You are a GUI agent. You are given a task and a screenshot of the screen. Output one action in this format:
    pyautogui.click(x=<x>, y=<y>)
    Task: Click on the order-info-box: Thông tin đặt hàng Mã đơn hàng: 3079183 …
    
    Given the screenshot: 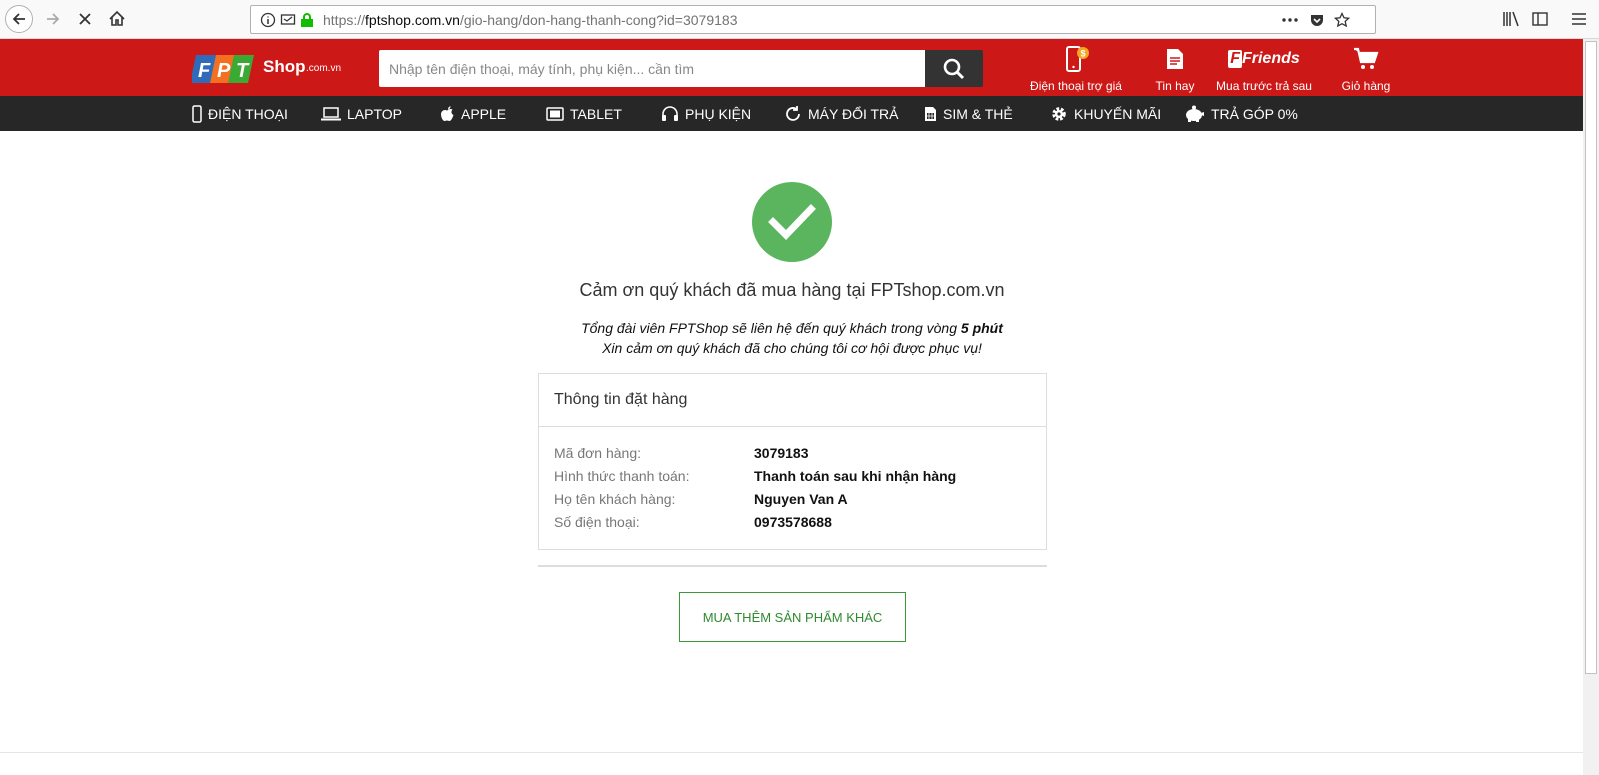 What is the action you would take?
    pyautogui.click(x=792, y=461)
    